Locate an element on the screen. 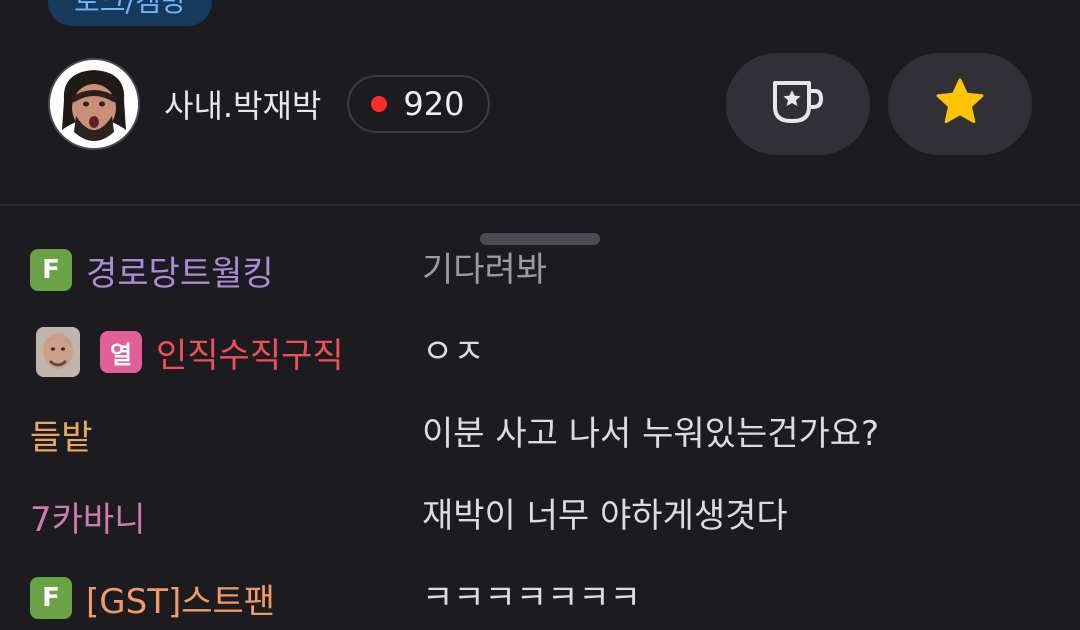 The height and width of the screenshot is (630, 1080). user-avatar is located at coordinates (58, 352).